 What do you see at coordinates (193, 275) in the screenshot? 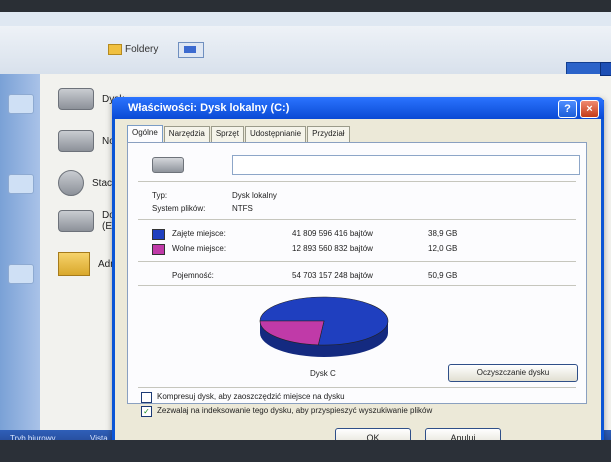
I see `capacity-label: Pojemność:` at bounding box center [193, 275].